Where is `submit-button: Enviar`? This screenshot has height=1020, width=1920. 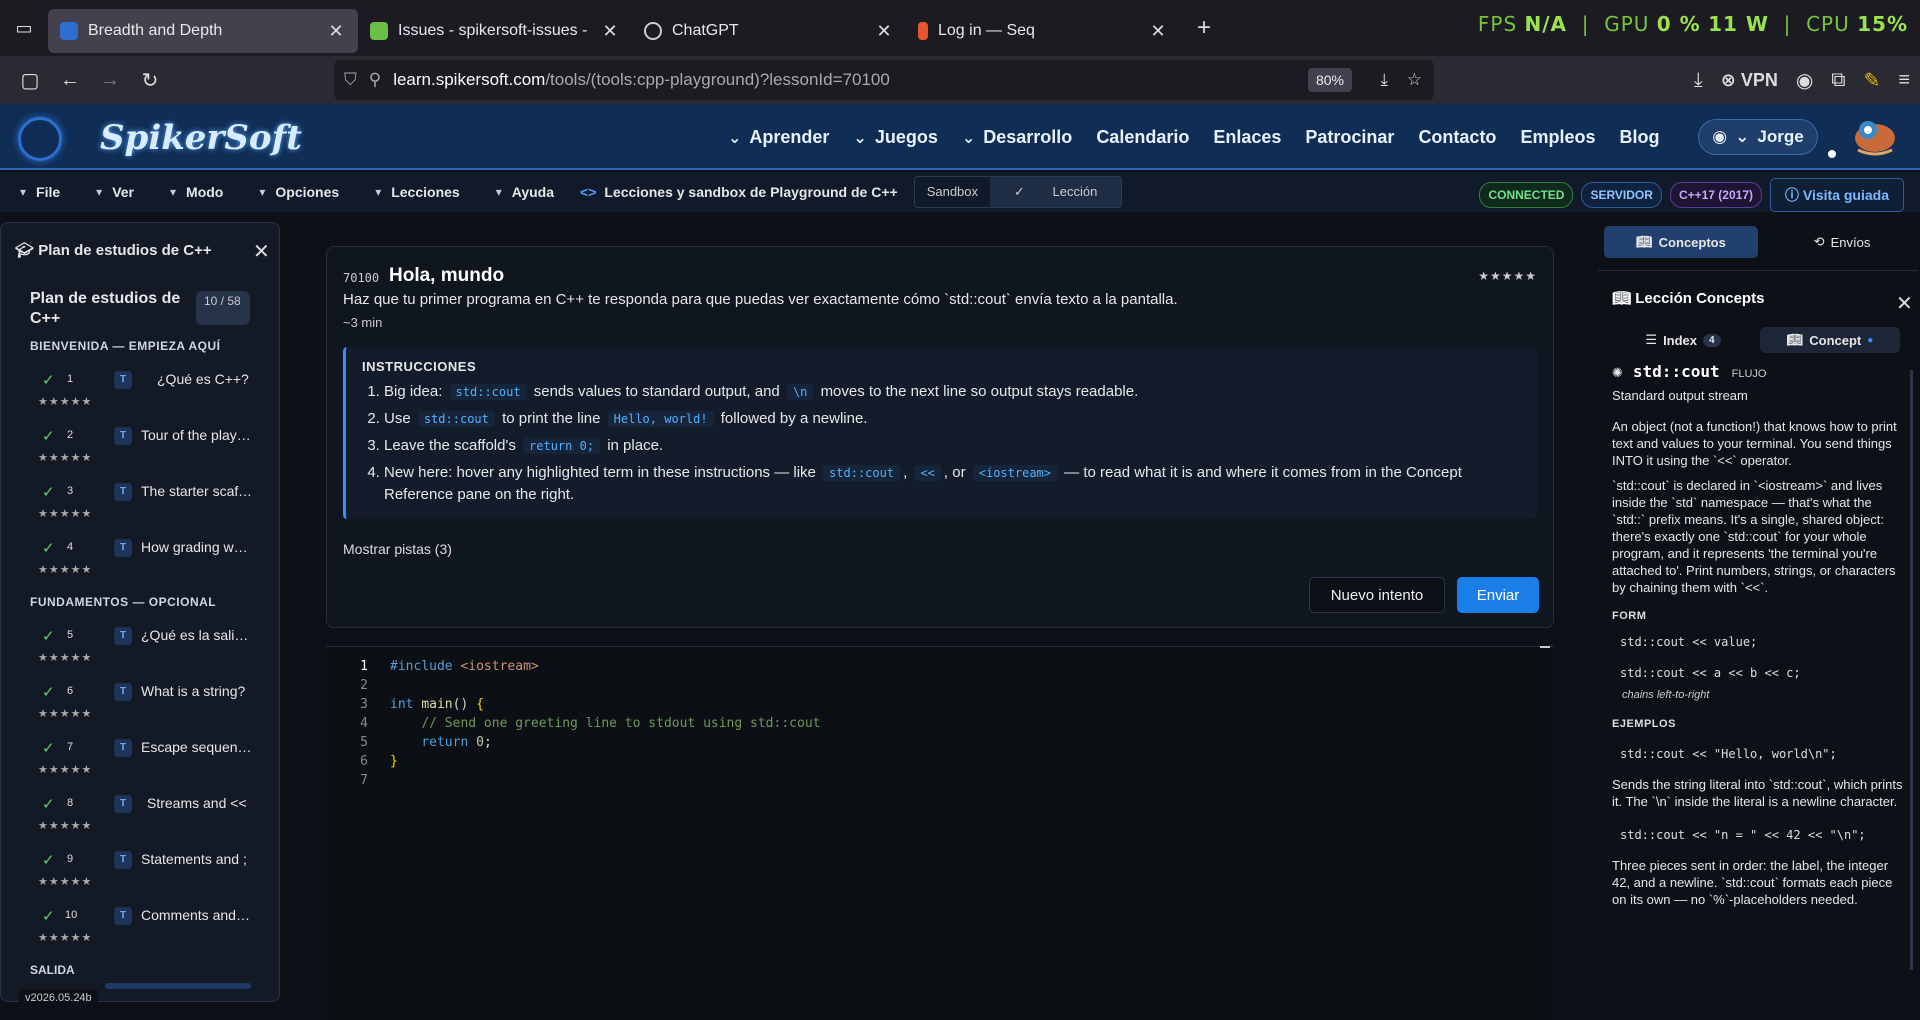 submit-button: Enviar is located at coordinates (1498, 595).